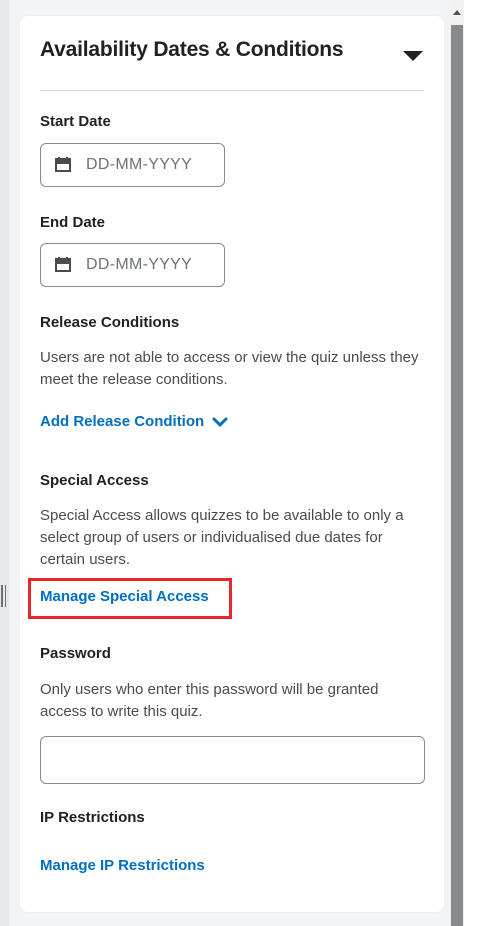 The image size is (502, 926). I want to click on start-date-input: DD-MM-YYYY, so click(132, 165).